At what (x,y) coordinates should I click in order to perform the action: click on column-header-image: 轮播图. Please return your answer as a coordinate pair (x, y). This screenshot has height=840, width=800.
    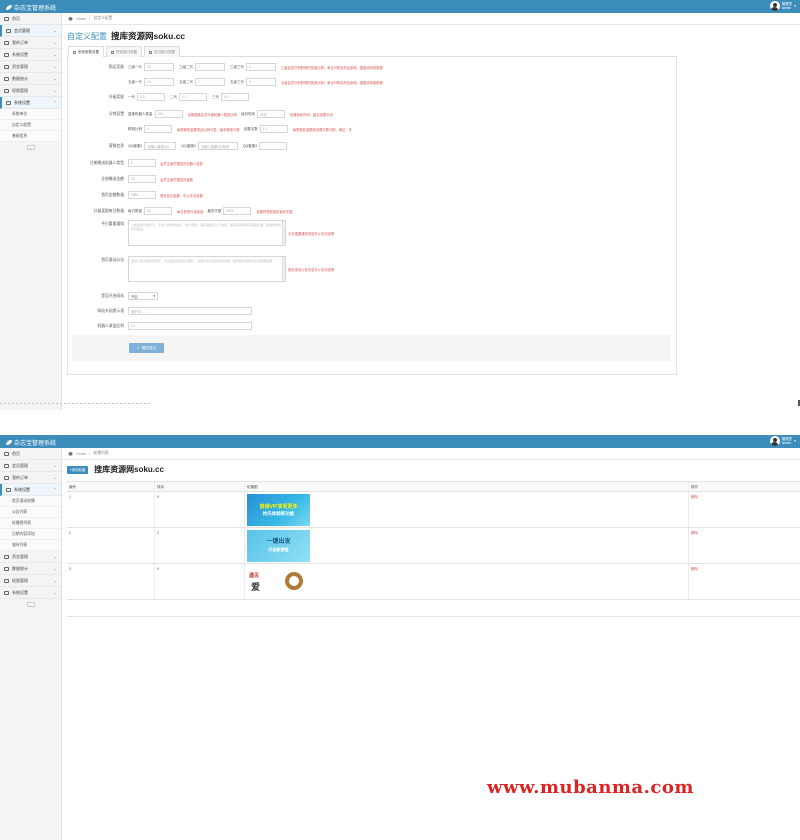
    Looking at the image, I should click on (467, 486).